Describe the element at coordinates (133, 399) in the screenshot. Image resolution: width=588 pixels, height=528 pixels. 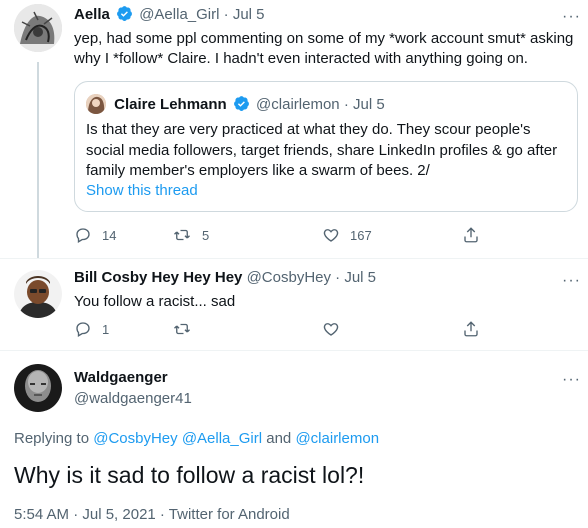
I see `handle: @waldgaenger41` at that location.